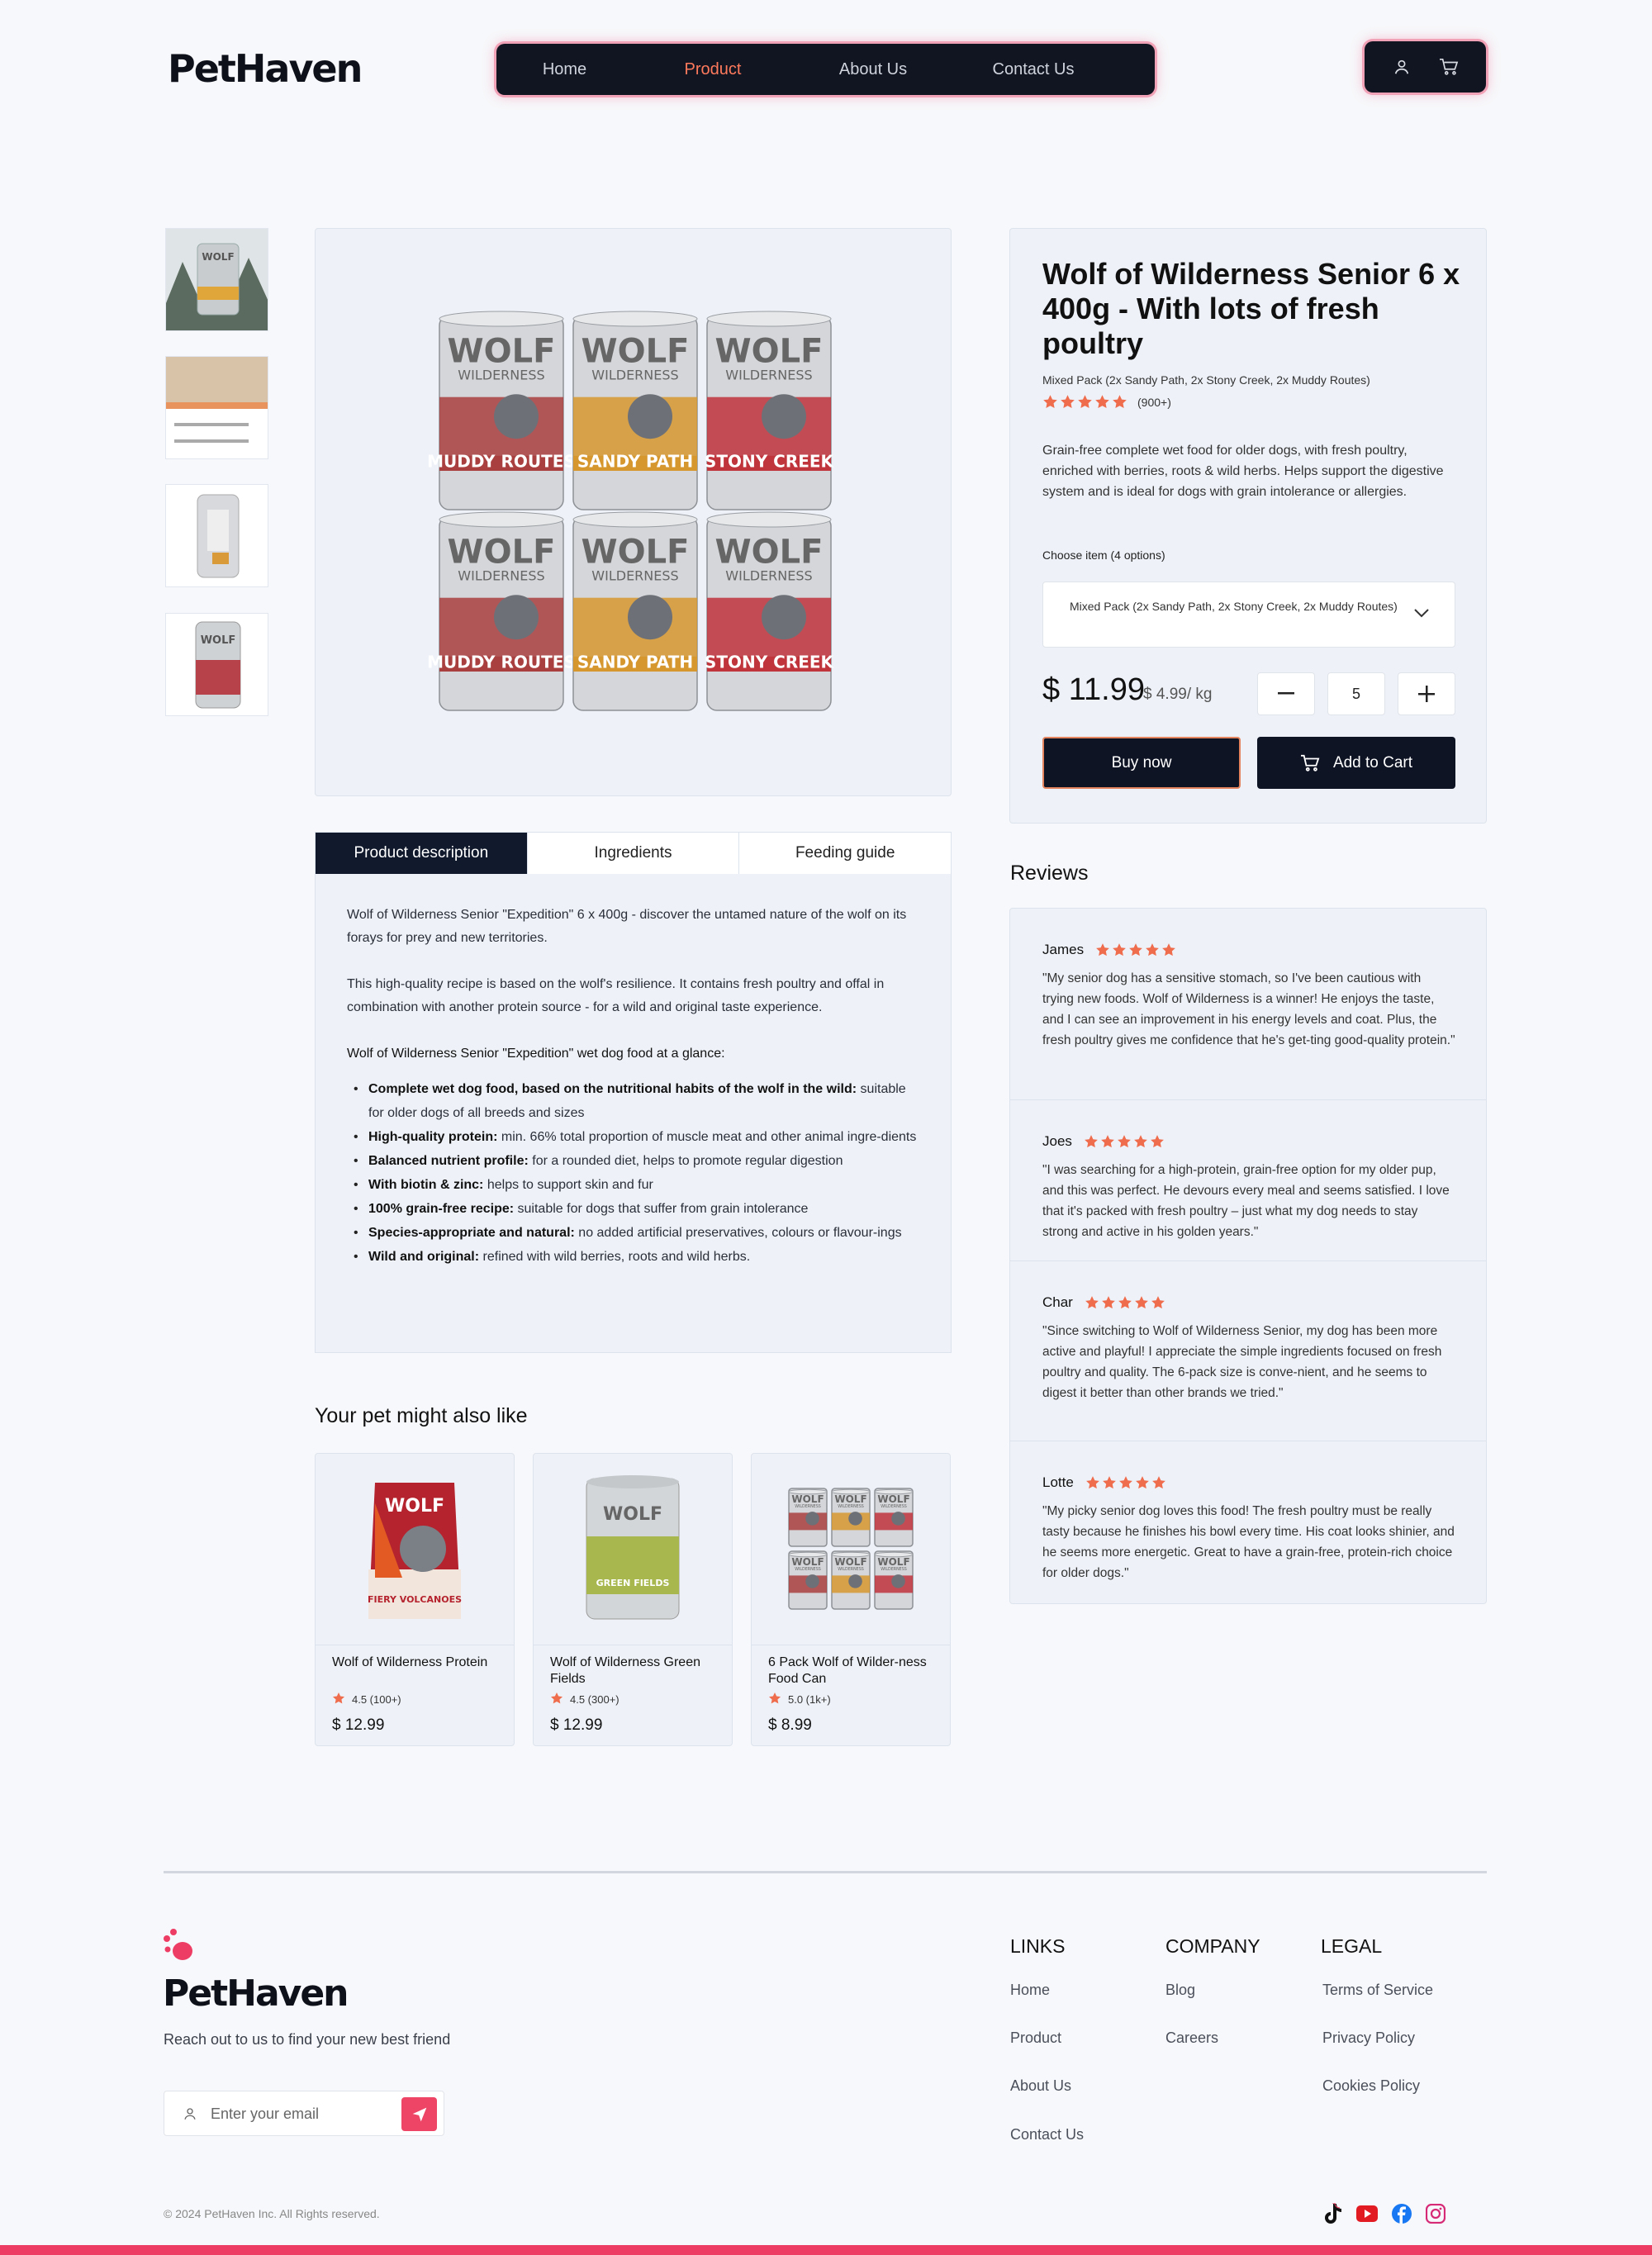 The width and height of the screenshot is (1652, 2255). Describe the element at coordinates (1371, 2086) in the screenshot. I see `footer-link-cookies: Cookies Policy` at that location.